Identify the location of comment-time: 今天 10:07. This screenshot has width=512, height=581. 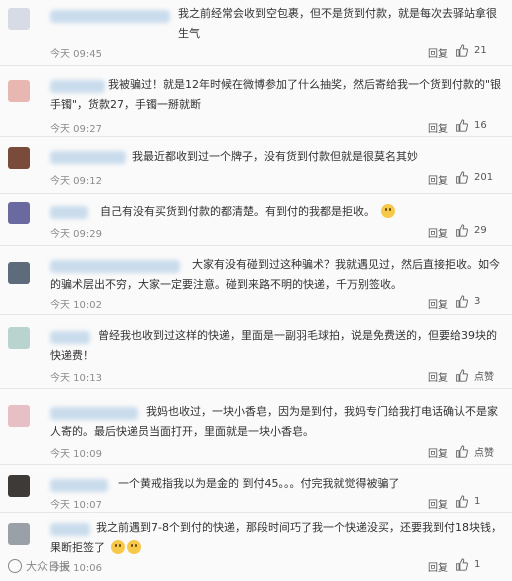
(76, 505).